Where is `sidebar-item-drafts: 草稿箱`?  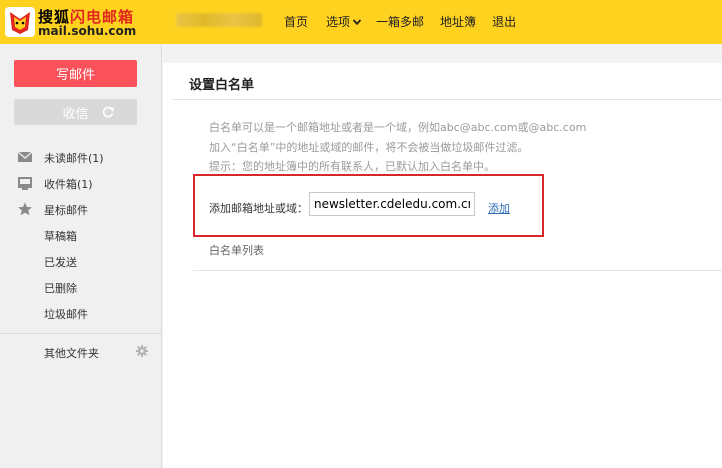
sidebar-item-drafts: 草稿箱 is located at coordinates (81, 235).